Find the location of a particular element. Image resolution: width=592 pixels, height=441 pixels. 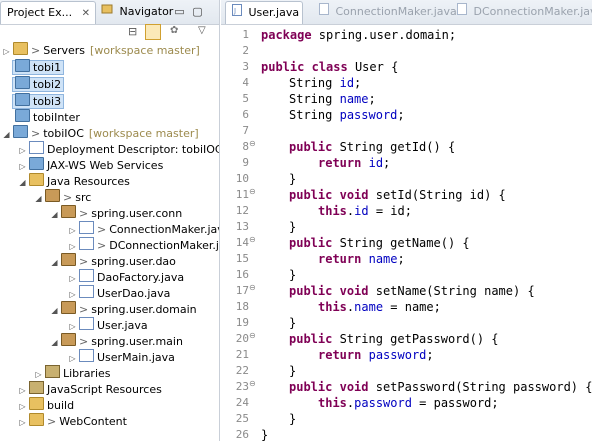

tree-item-tobi2: tobi2 is located at coordinates (38, 84).